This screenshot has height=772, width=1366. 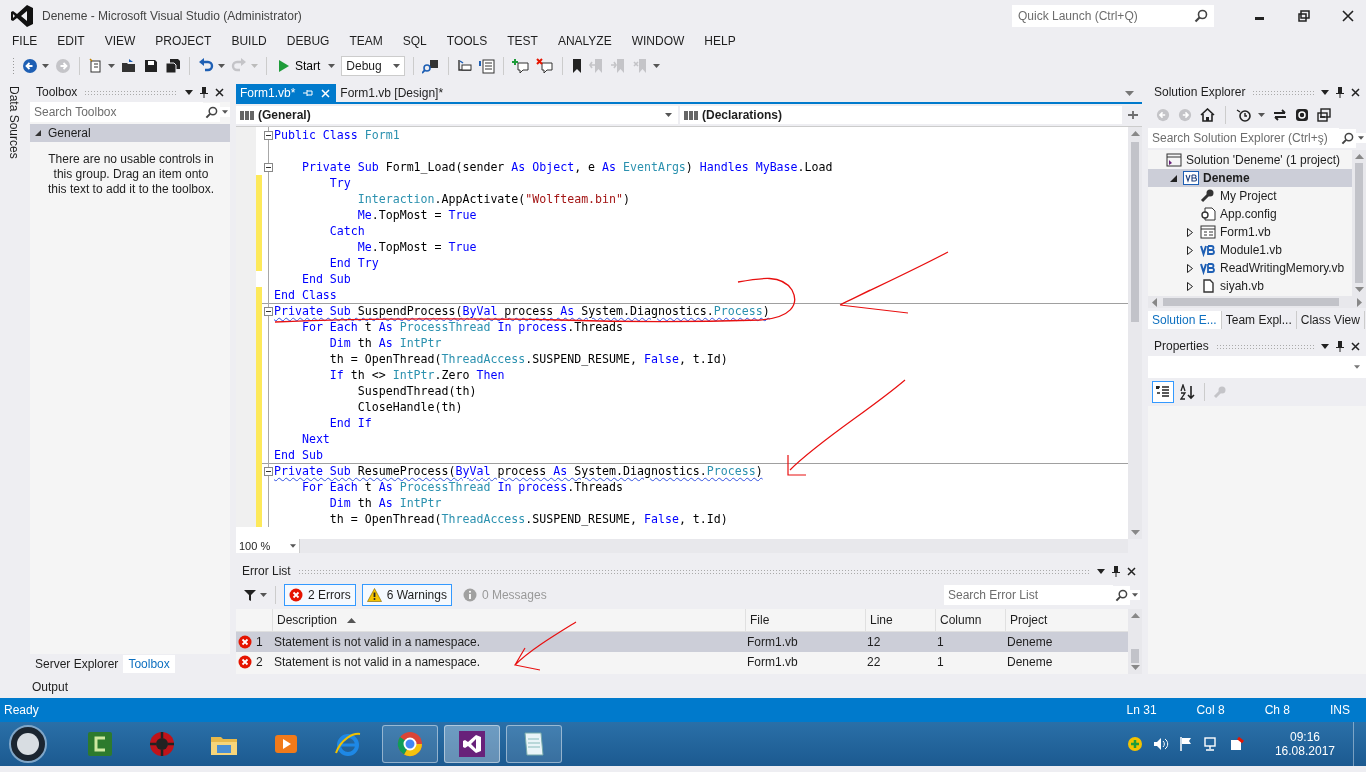 I want to click on error-row: 2 Statement is not valid in a namespace. Form1.vb 22 1 Deneme, so click(x=682, y=662).